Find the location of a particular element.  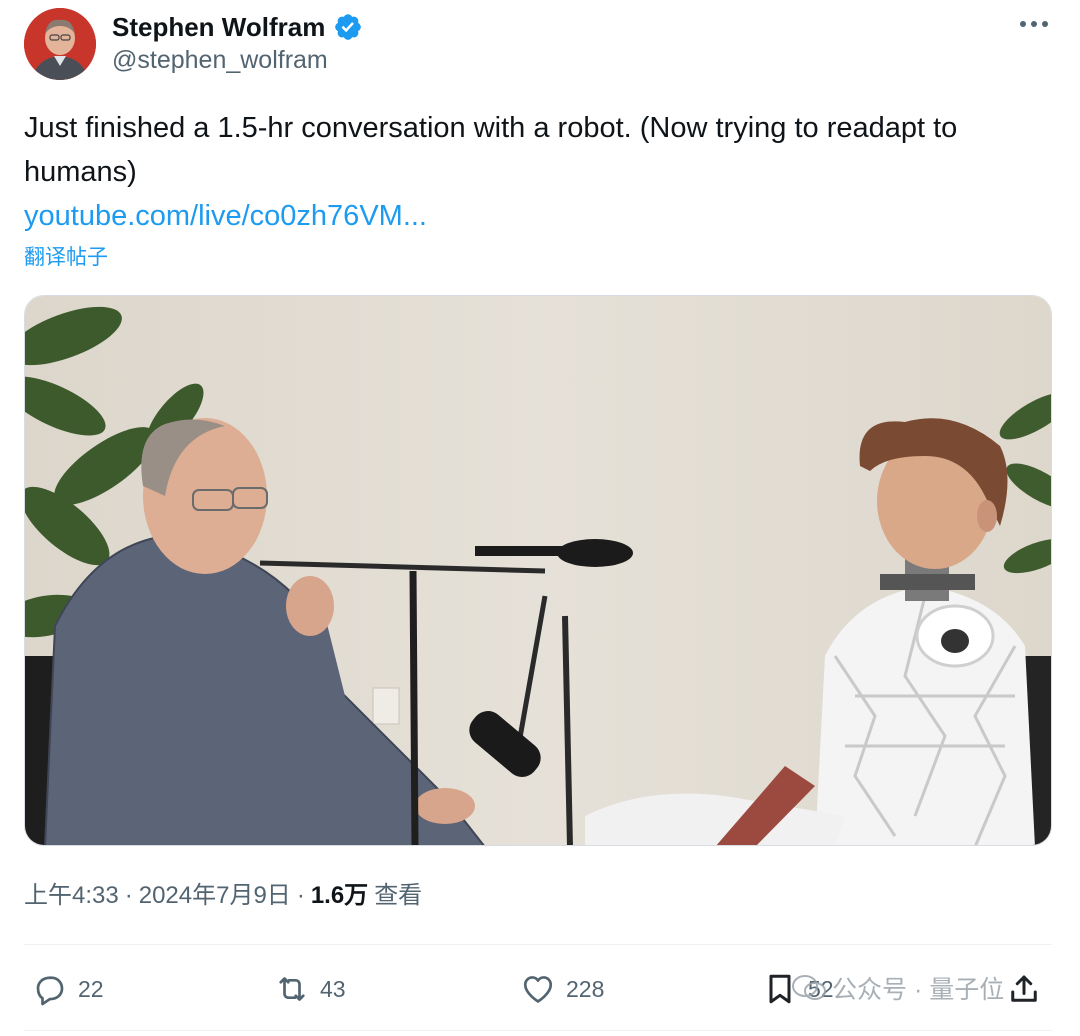

repost-icon is located at coordinates (292, 989).